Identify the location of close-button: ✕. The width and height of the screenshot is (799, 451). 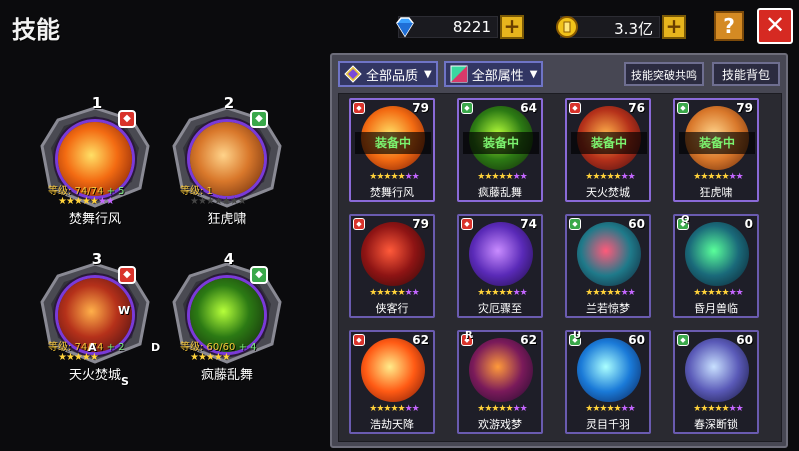
(775, 26).